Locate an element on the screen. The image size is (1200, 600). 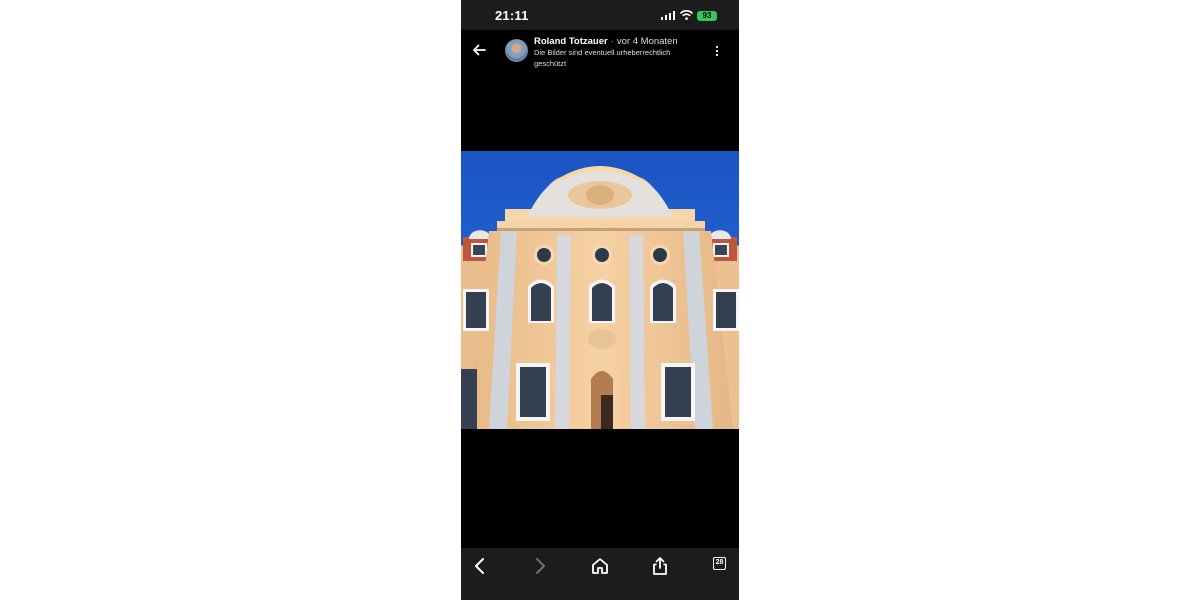
wifi-icon is located at coordinates (686, 15).